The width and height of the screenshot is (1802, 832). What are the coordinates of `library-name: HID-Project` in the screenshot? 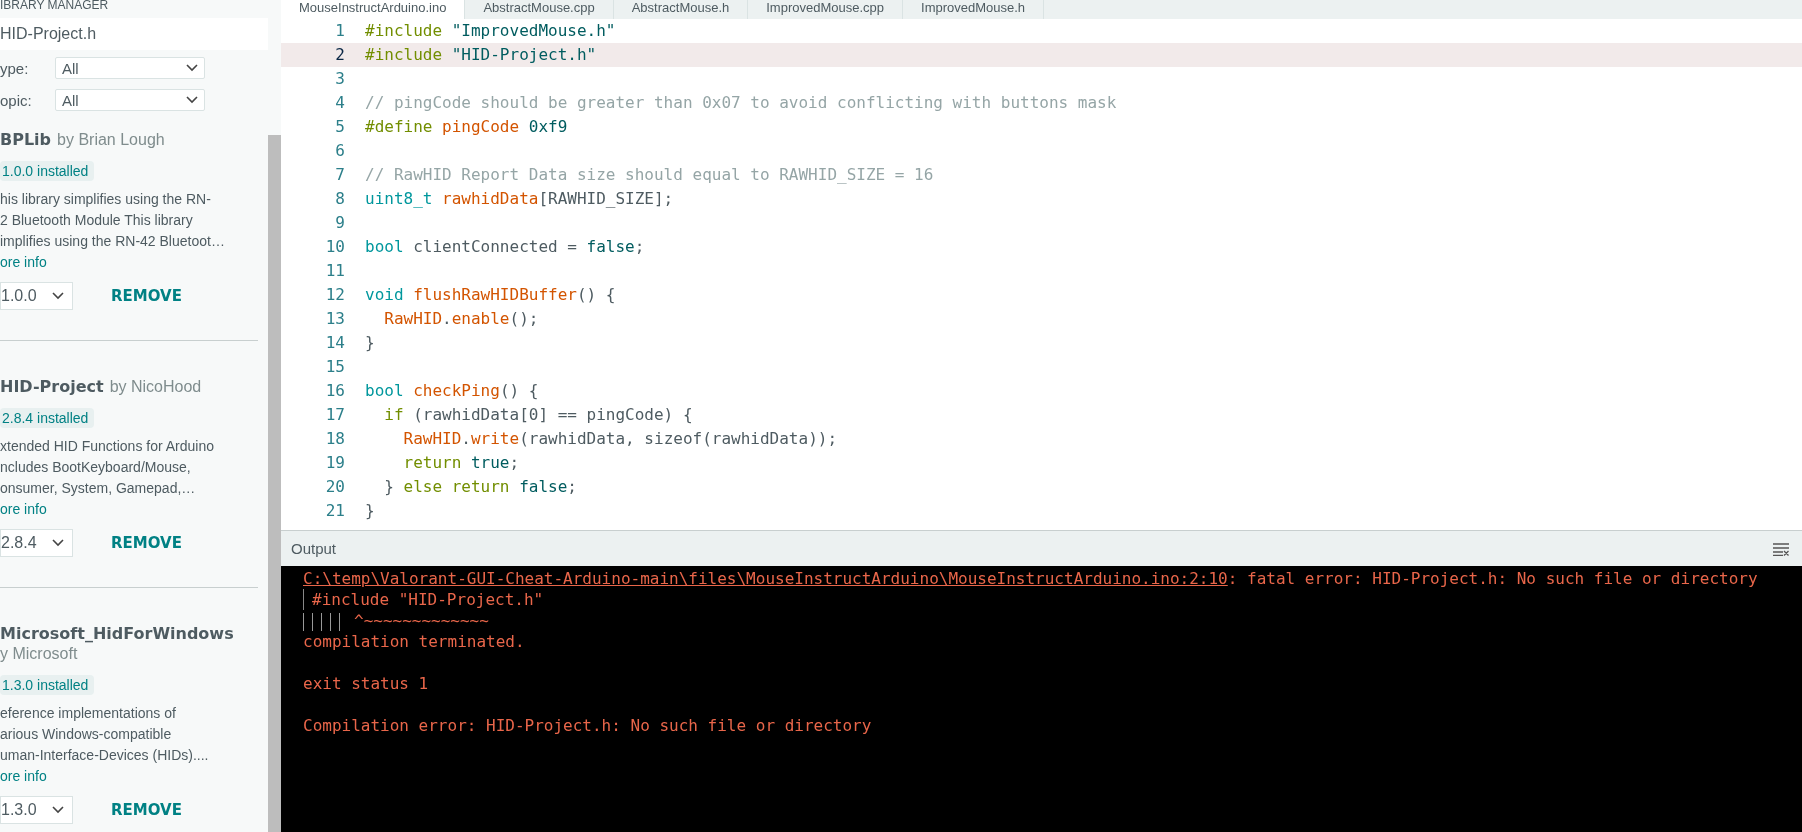 It's located at (52, 387).